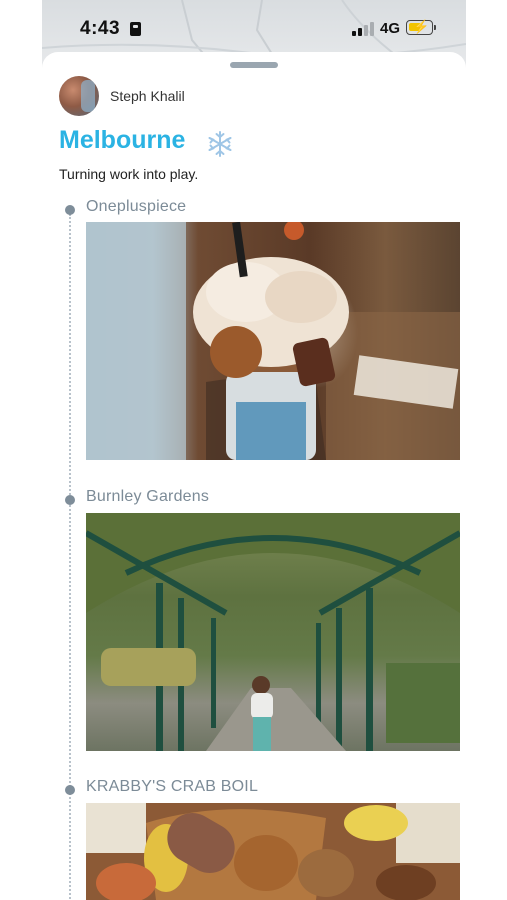 This screenshot has height=900, width=507. I want to click on author-avatar, so click(79, 96).